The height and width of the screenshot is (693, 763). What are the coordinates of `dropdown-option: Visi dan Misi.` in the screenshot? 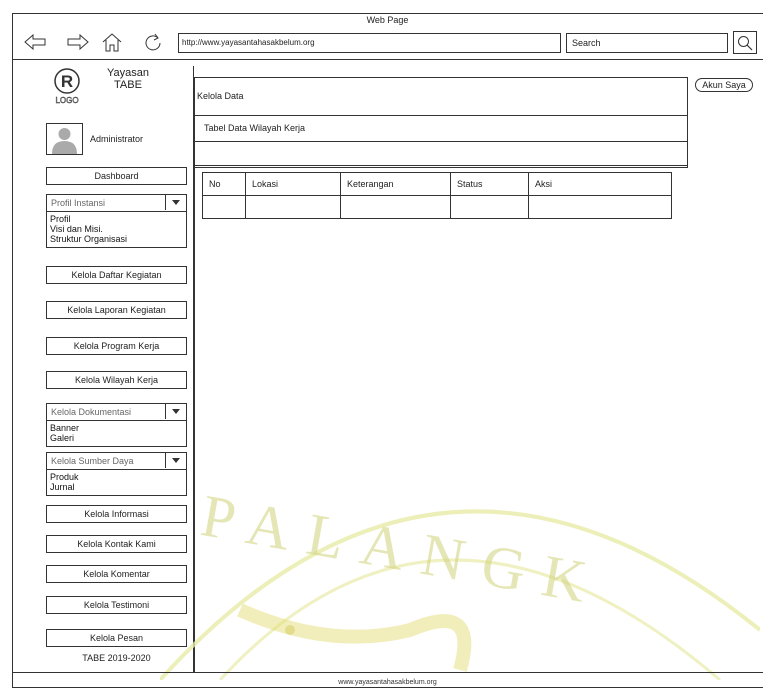 It's located at (116, 229).